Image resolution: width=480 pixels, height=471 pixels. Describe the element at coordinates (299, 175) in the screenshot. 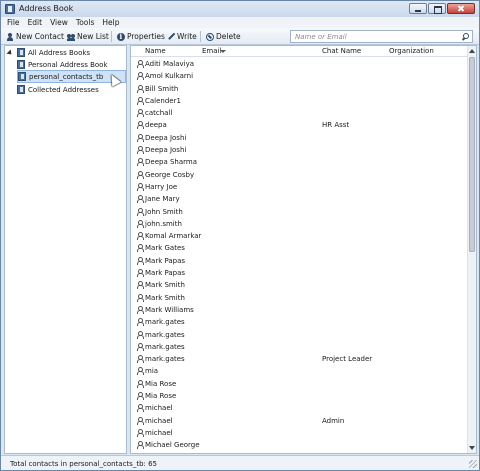

I see `contact-row: George Cosby` at that location.